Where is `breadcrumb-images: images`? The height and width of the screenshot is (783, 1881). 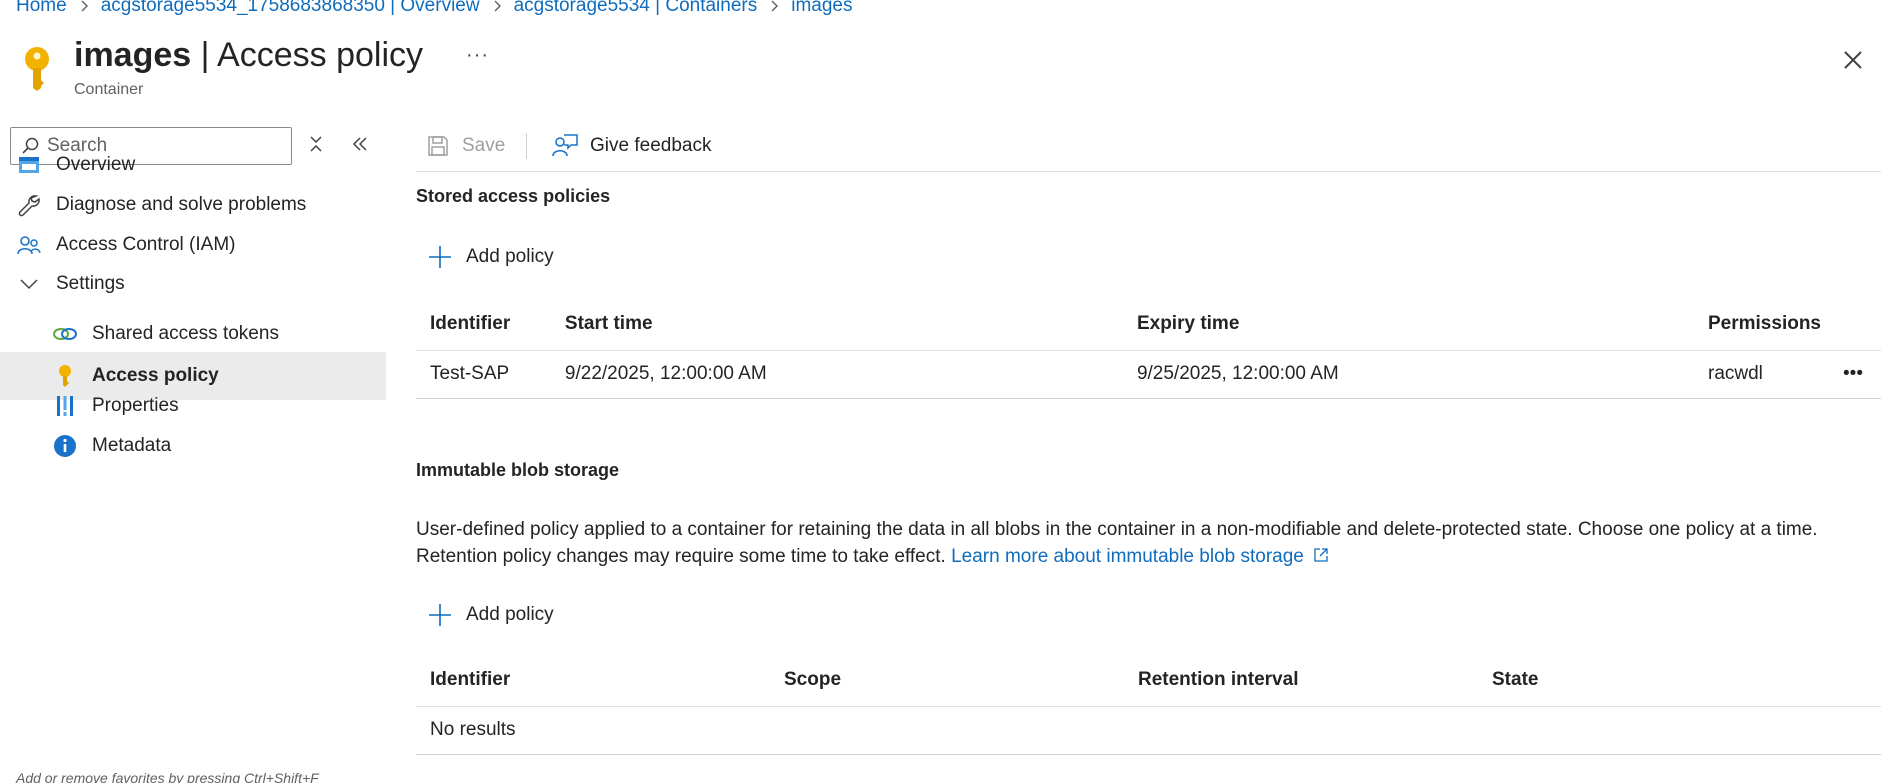
breadcrumb-images: images is located at coordinates (821, 8).